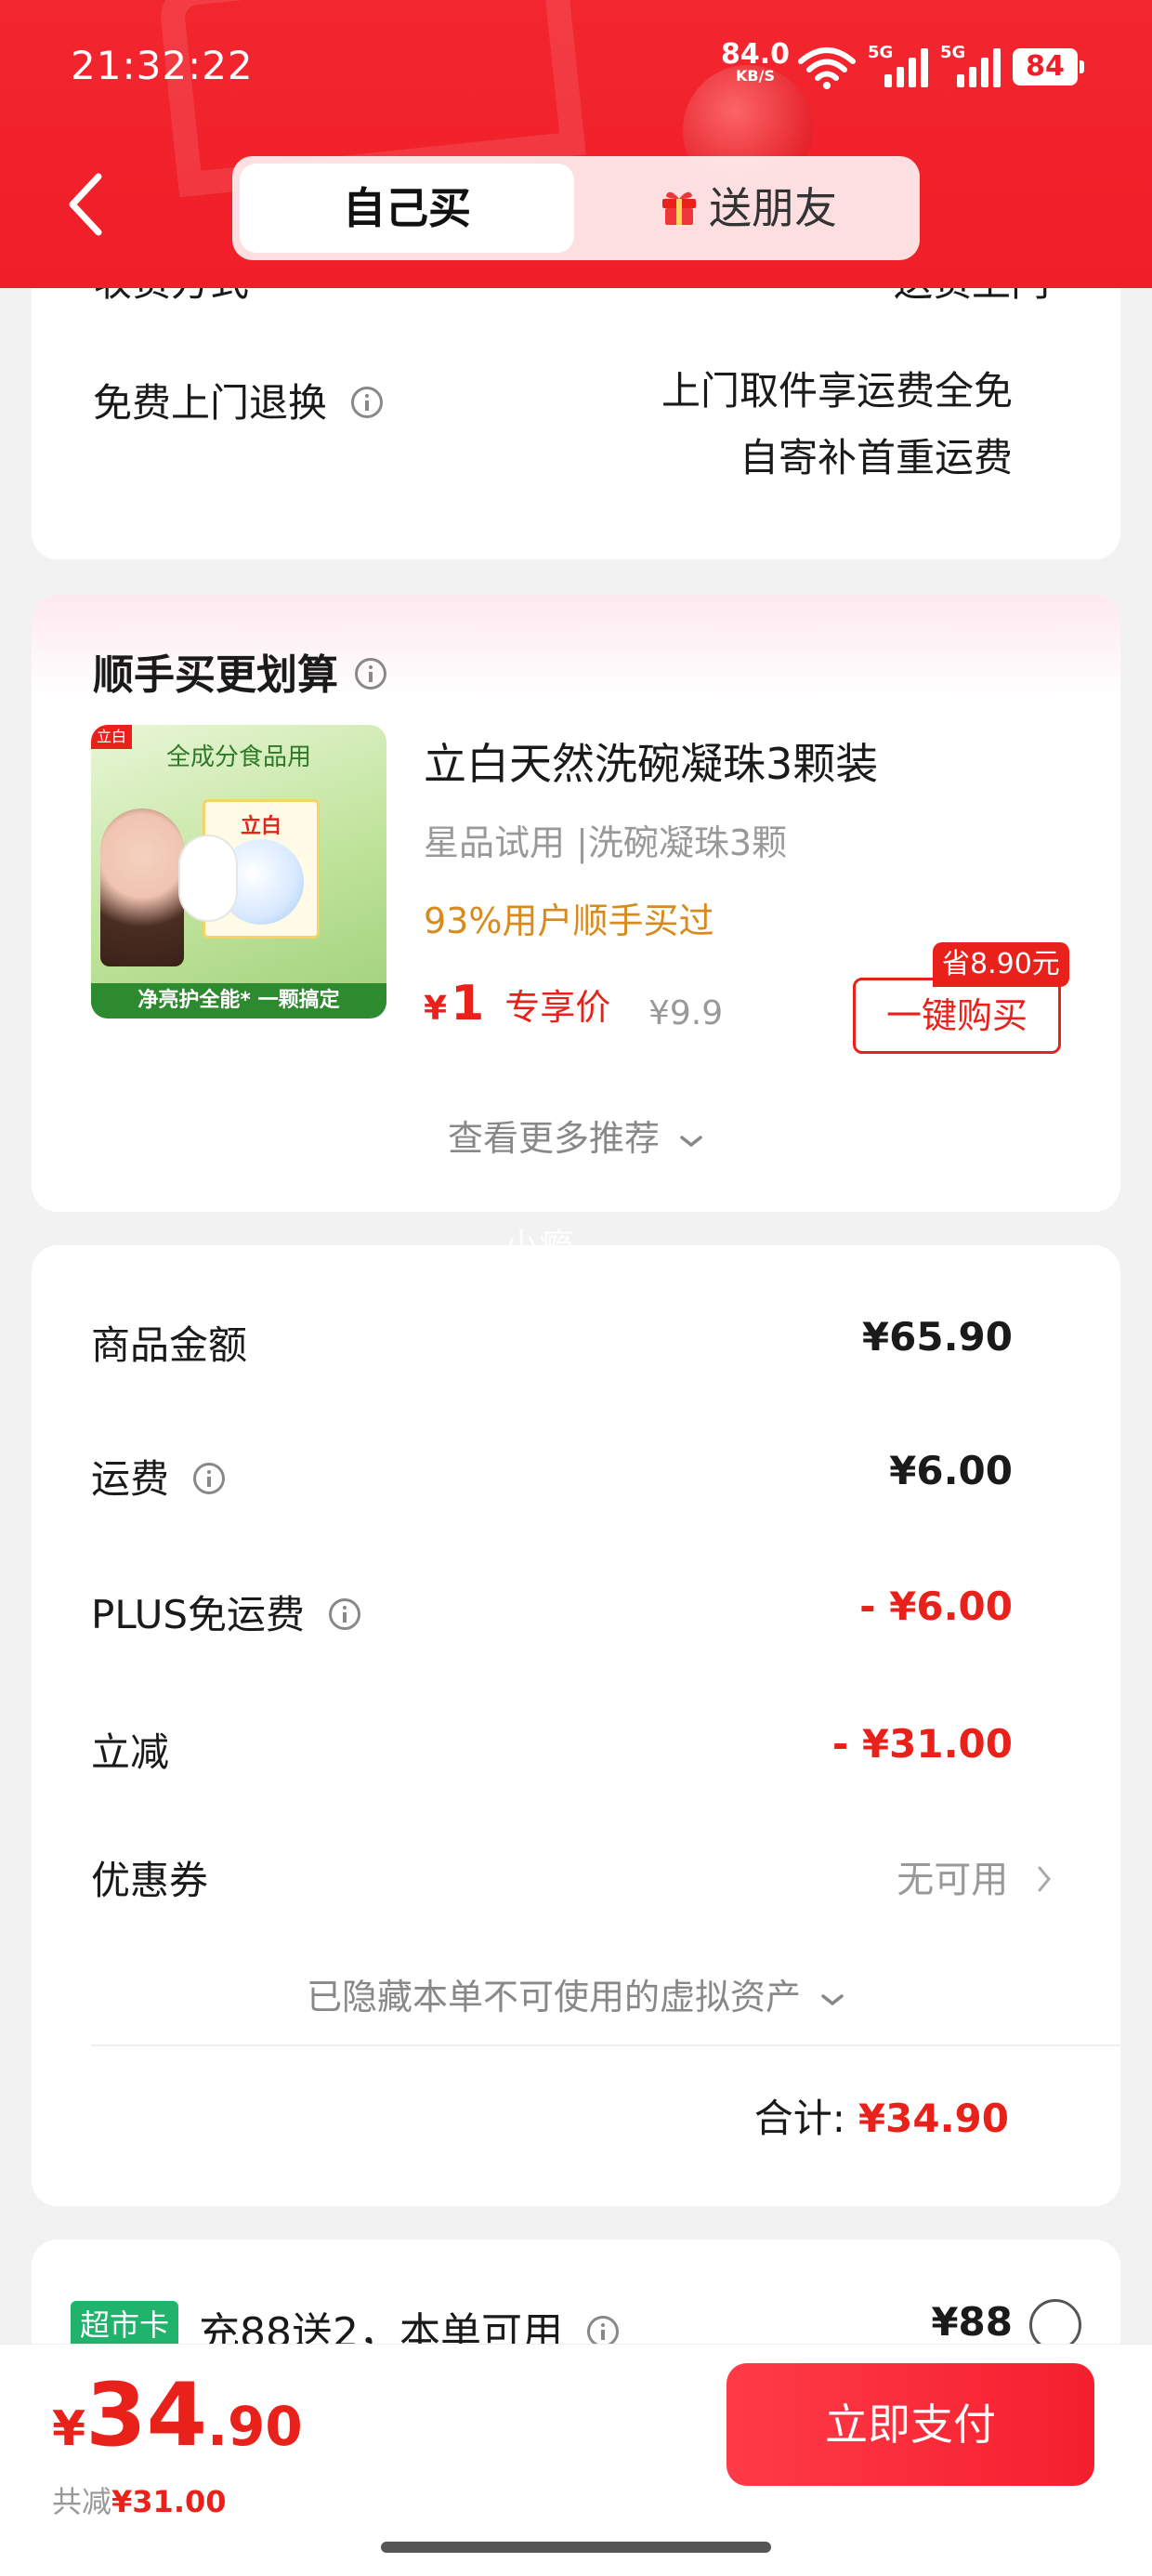 The width and height of the screenshot is (1152, 2576). What do you see at coordinates (146, 2415) in the screenshot?
I see `payable-price-integer: 34` at bounding box center [146, 2415].